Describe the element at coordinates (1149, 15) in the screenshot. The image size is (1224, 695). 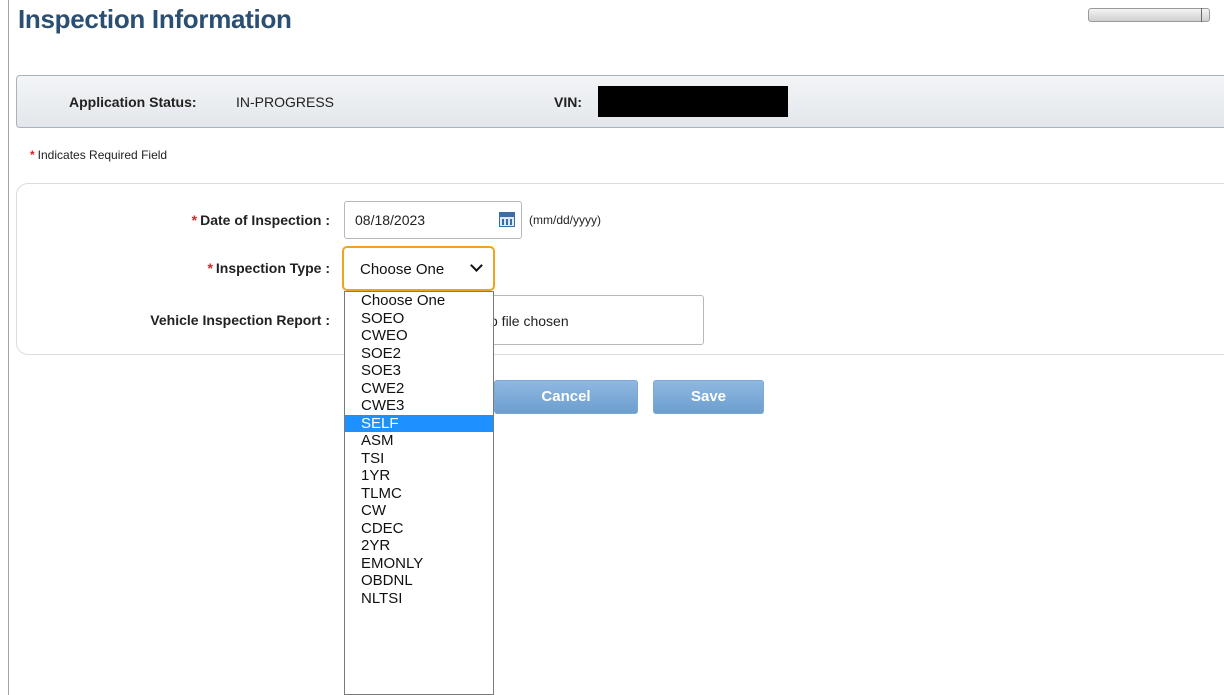
I see `top-right-button` at that location.